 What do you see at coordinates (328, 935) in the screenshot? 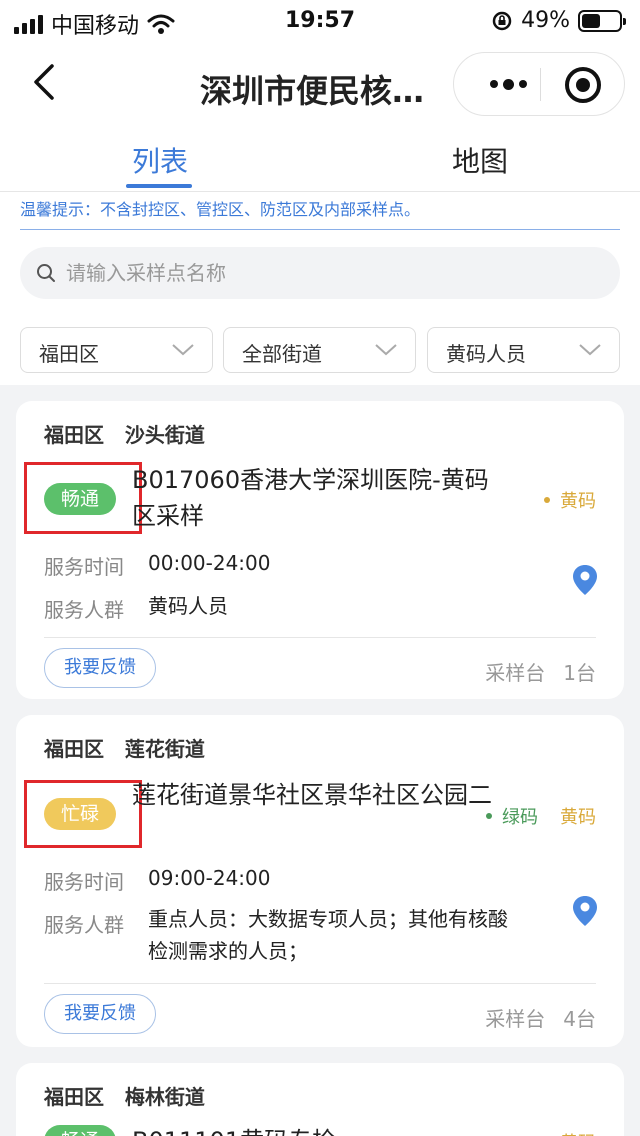
I see `service-crowd-value: 重点人员：大数据专项人员；其他有核酸检测需求的人员；` at bounding box center [328, 935].